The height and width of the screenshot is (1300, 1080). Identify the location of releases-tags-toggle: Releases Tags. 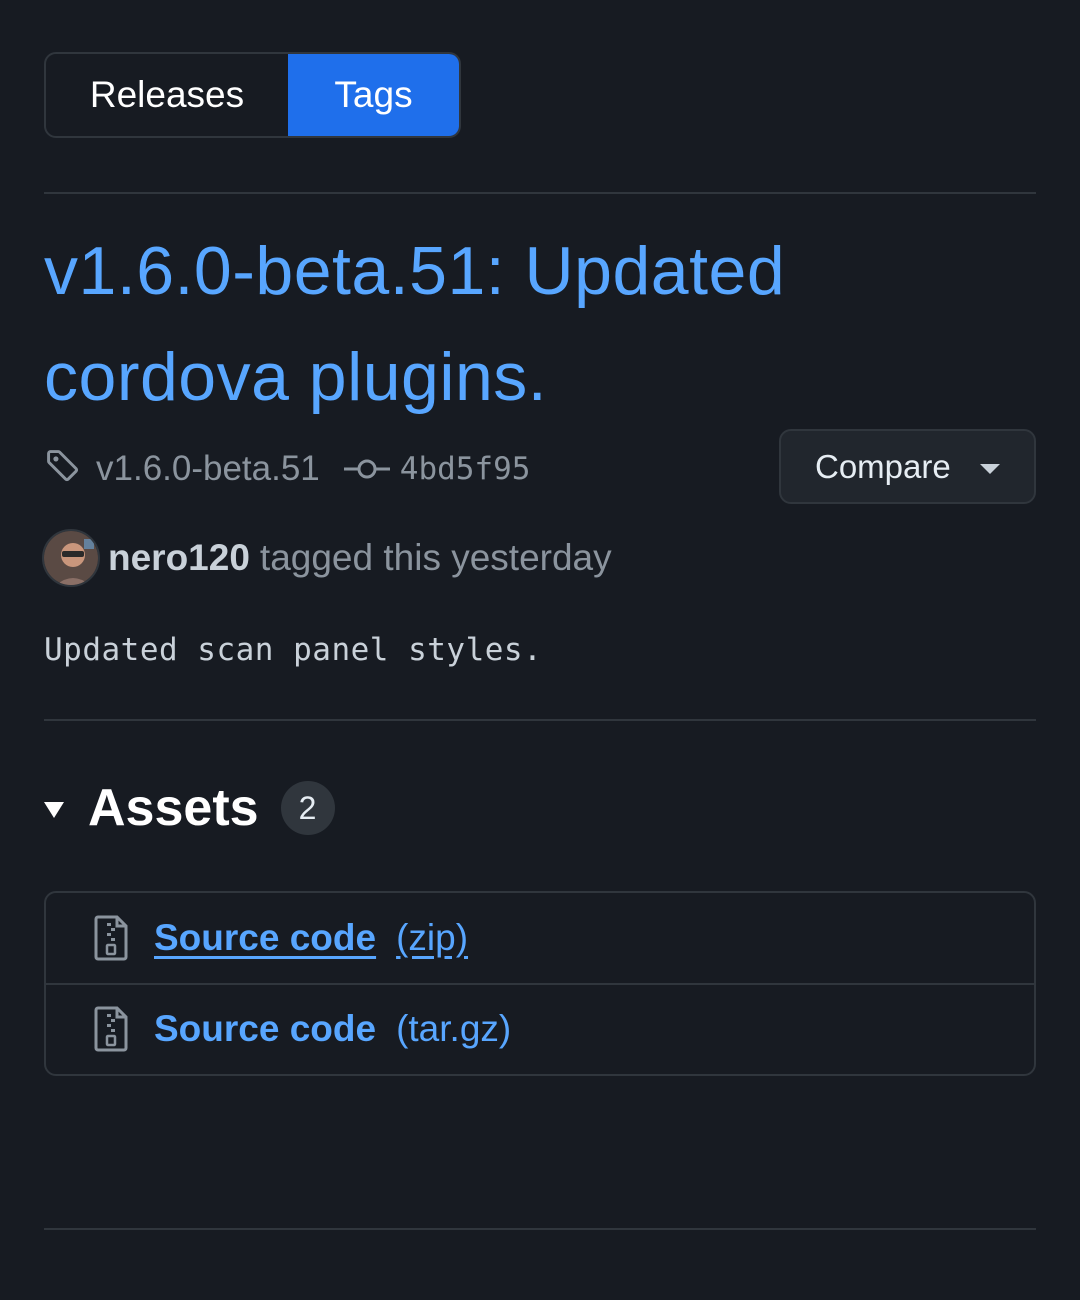
(252, 95).